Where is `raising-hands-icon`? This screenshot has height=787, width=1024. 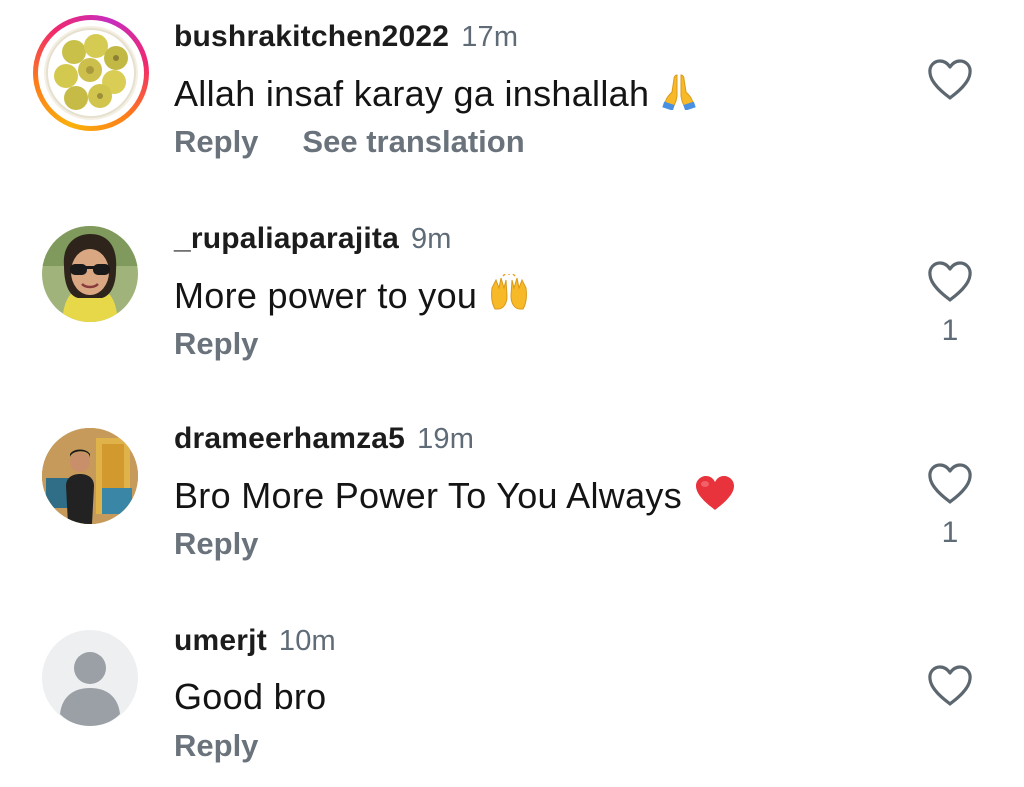
raising-hands-icon is located at coordinates (509, 297).